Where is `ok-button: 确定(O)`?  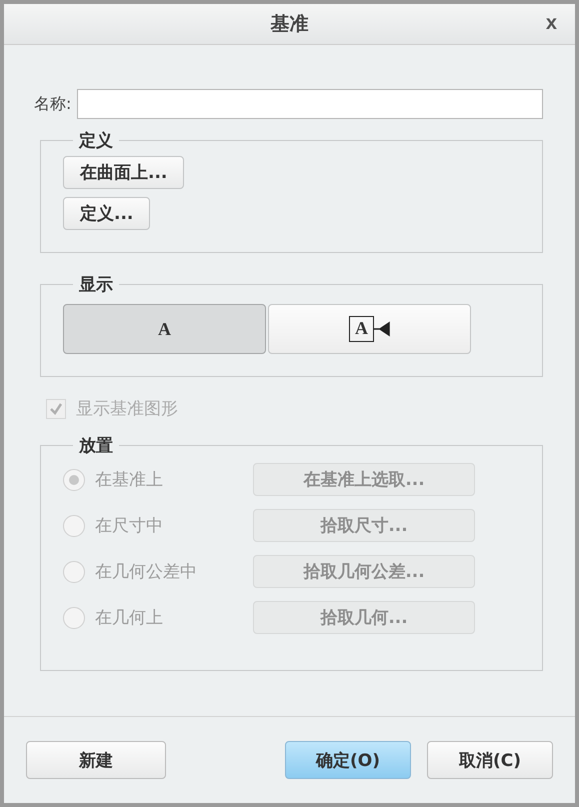
ok-button: 确定(O) is located at coordinates (348, 760).